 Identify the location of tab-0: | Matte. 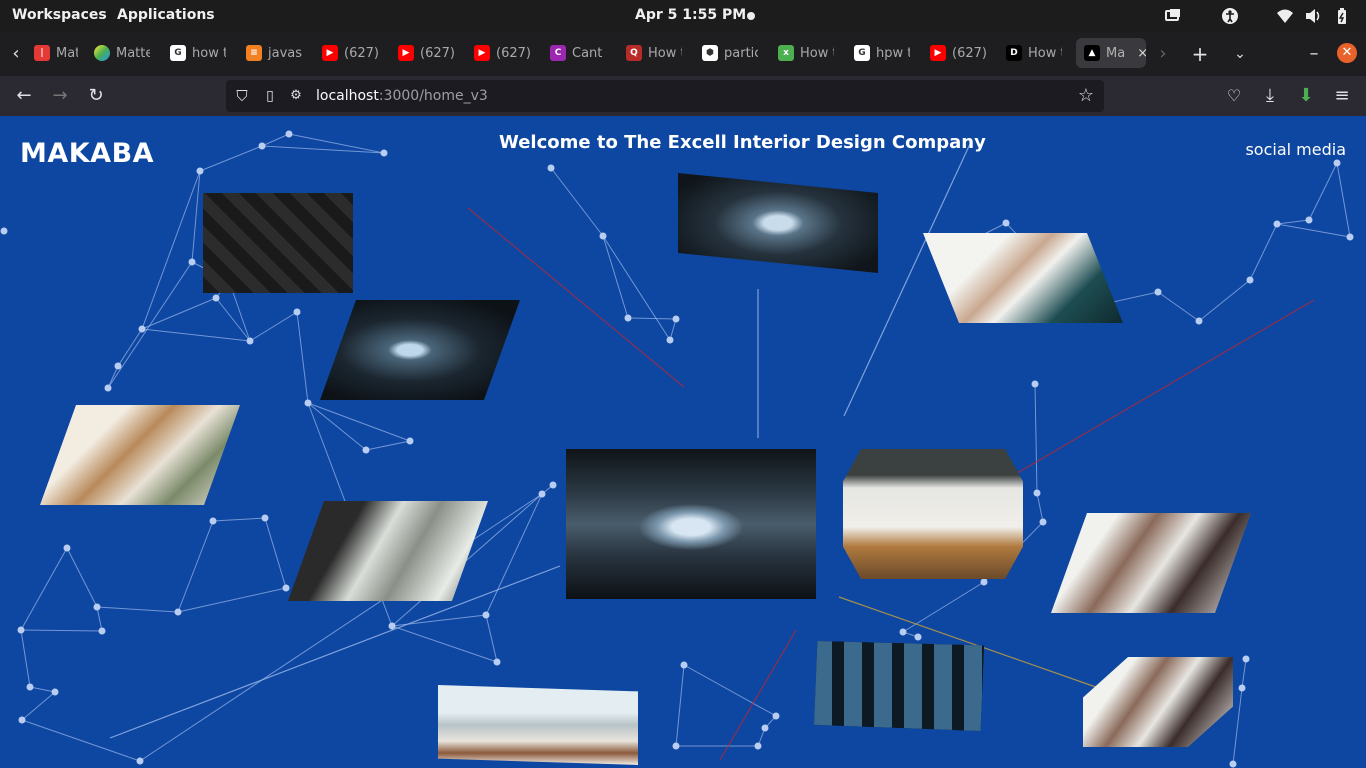
(56, 53).